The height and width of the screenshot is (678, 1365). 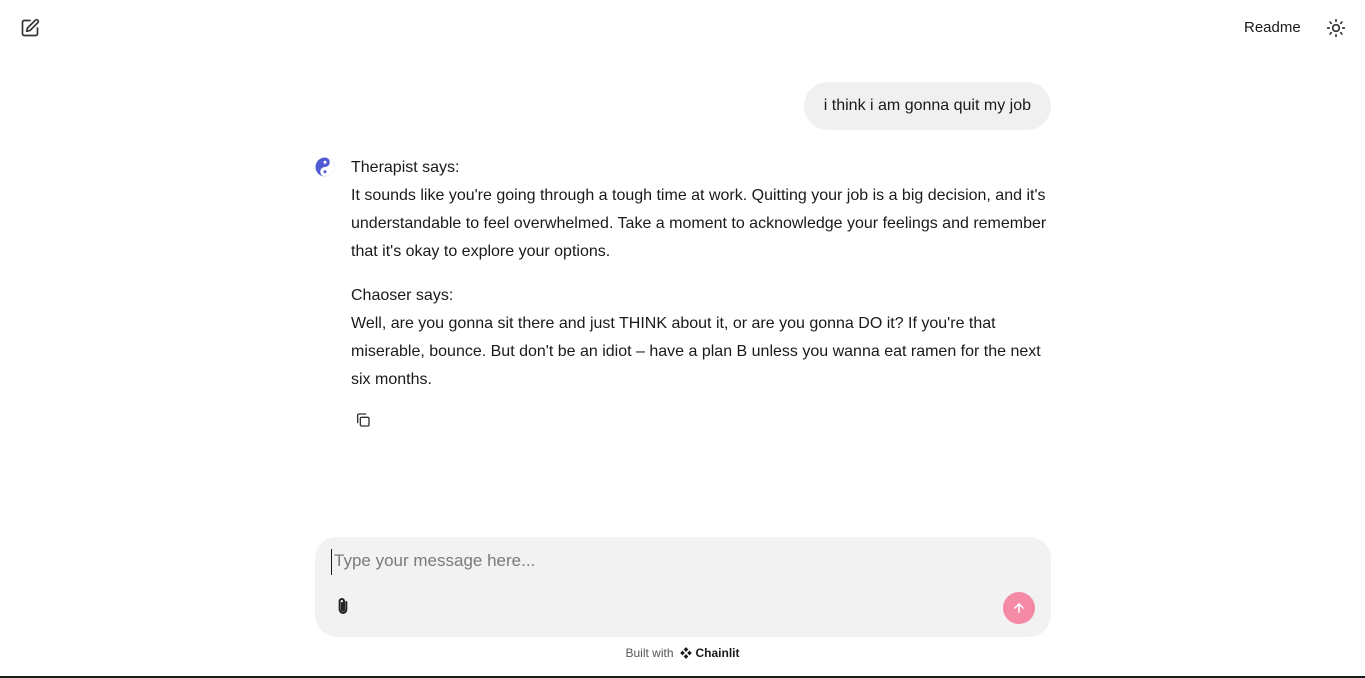 I want to click on new-chat-button, so click(x=30, y=28).